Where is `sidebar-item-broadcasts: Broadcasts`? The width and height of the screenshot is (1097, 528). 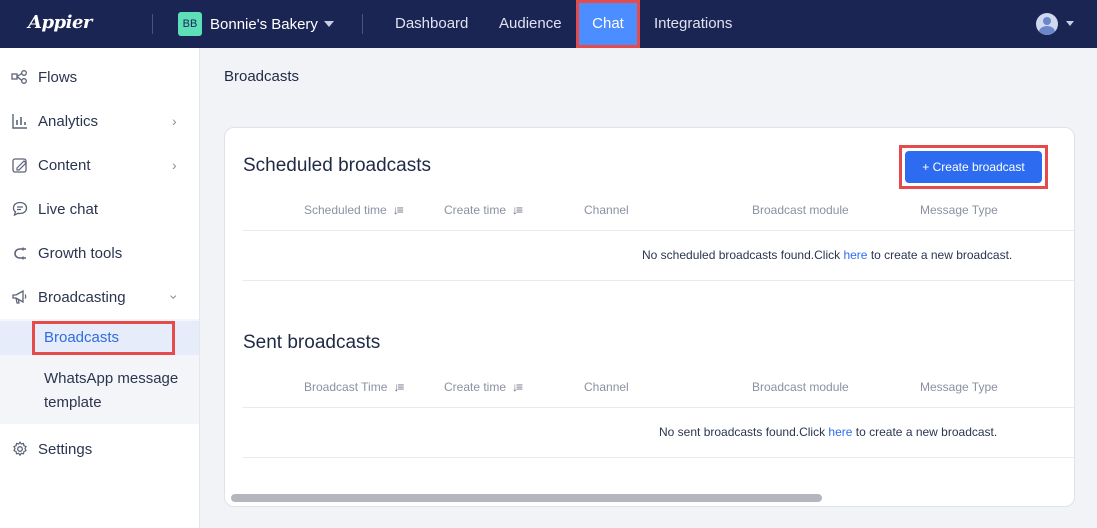 sidebar-item-broadcasts: Broadcasts is located at coordinates (103, 338).